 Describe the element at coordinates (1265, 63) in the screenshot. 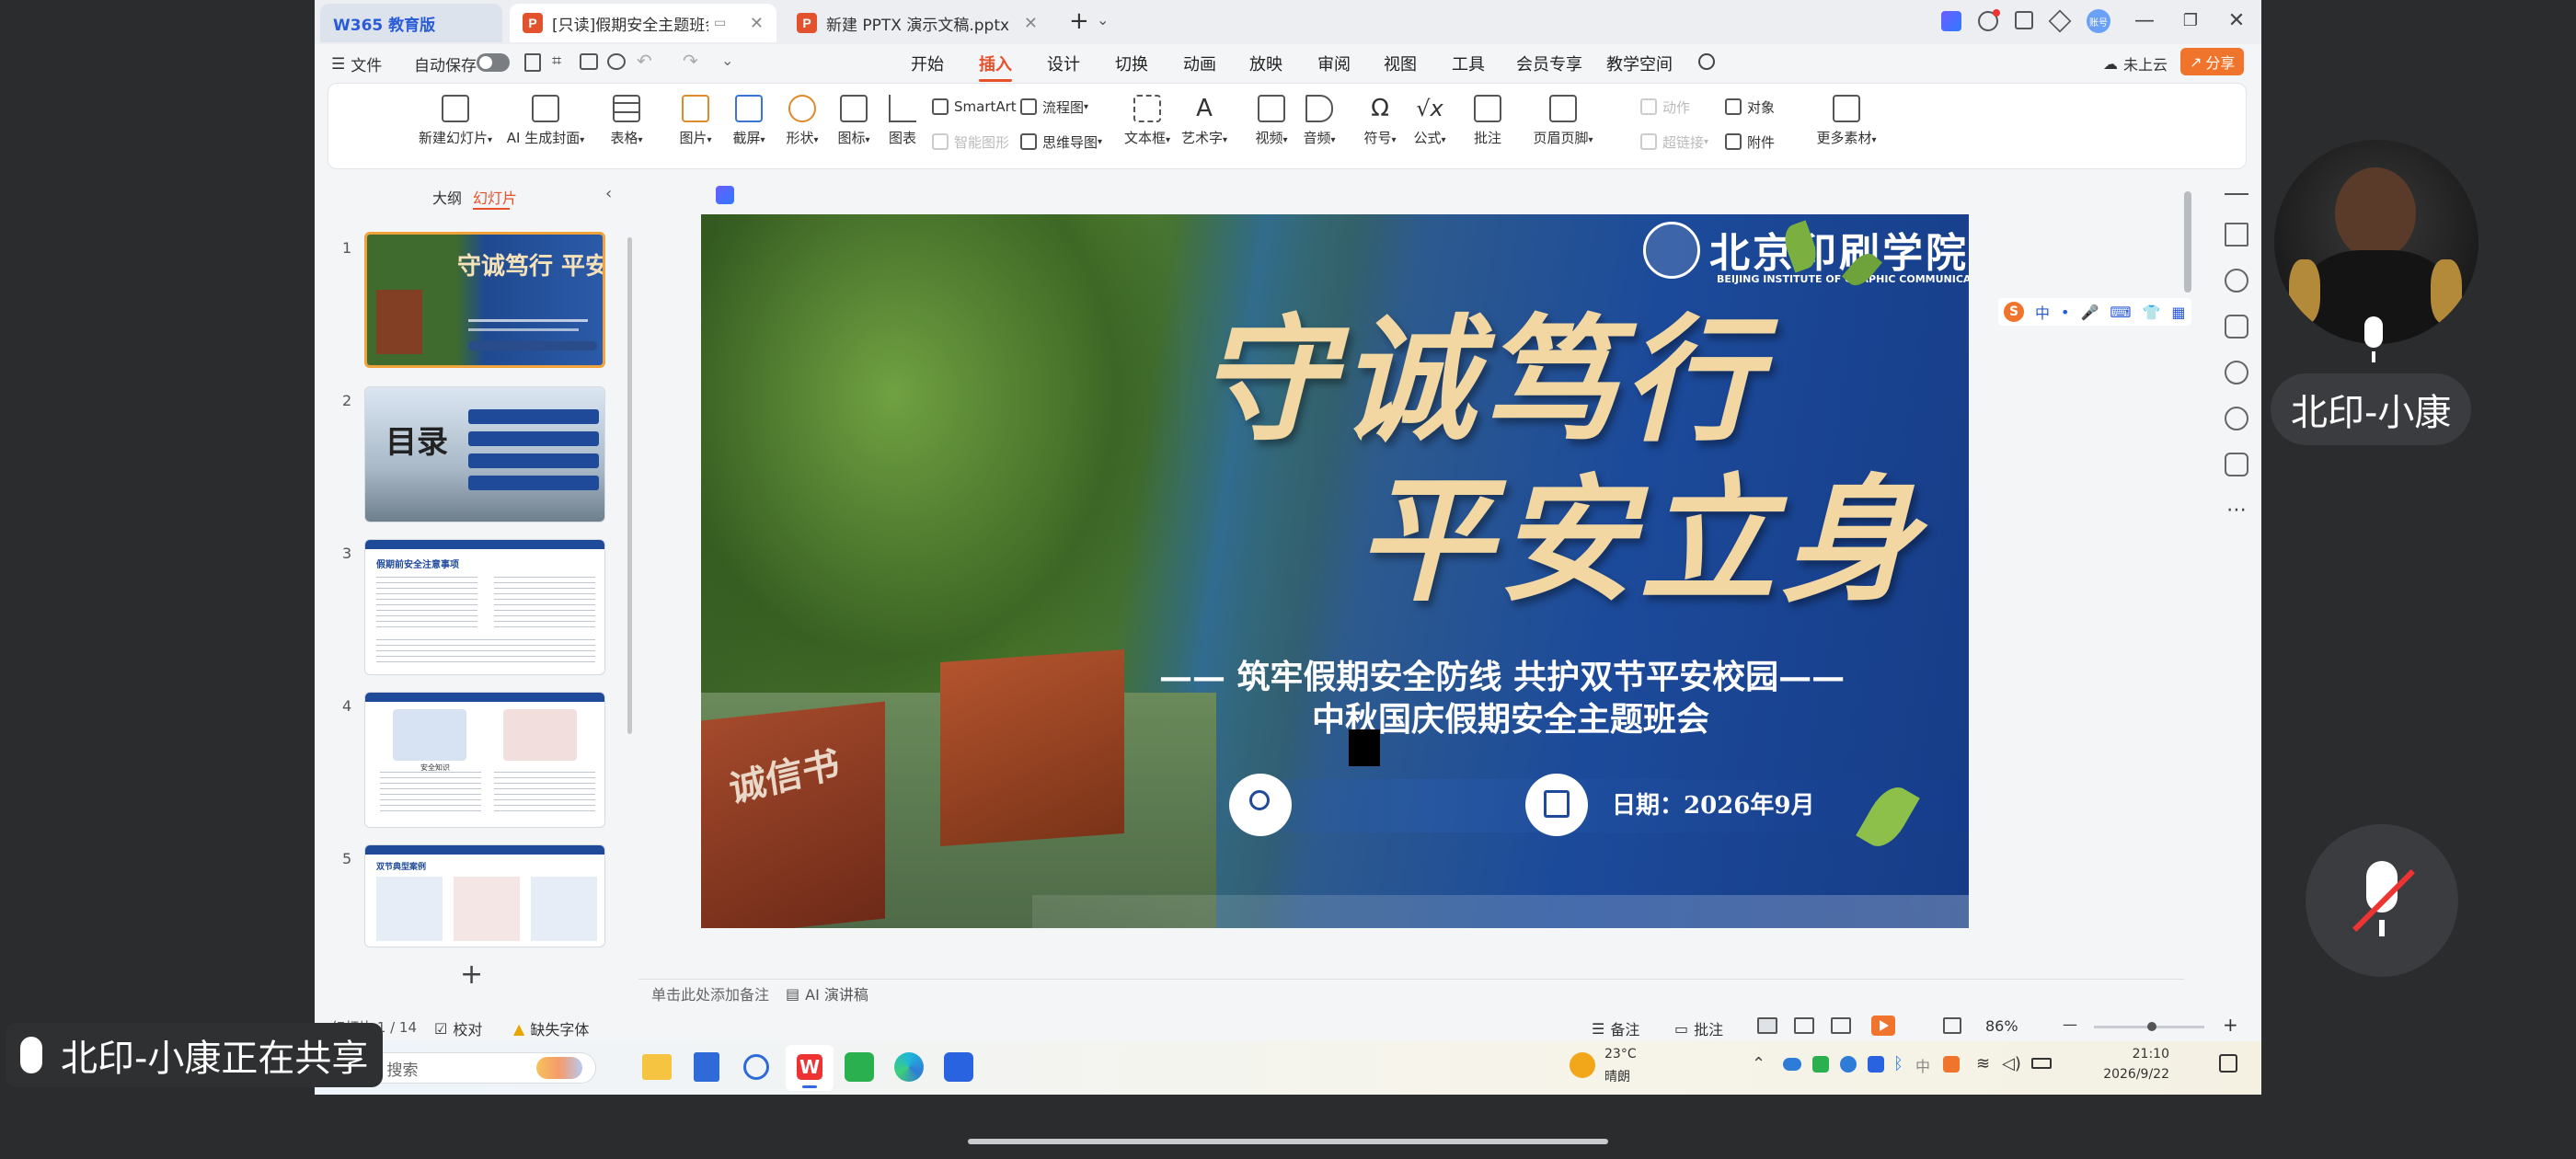

I see `tab-slideshow: 放映` at that location.